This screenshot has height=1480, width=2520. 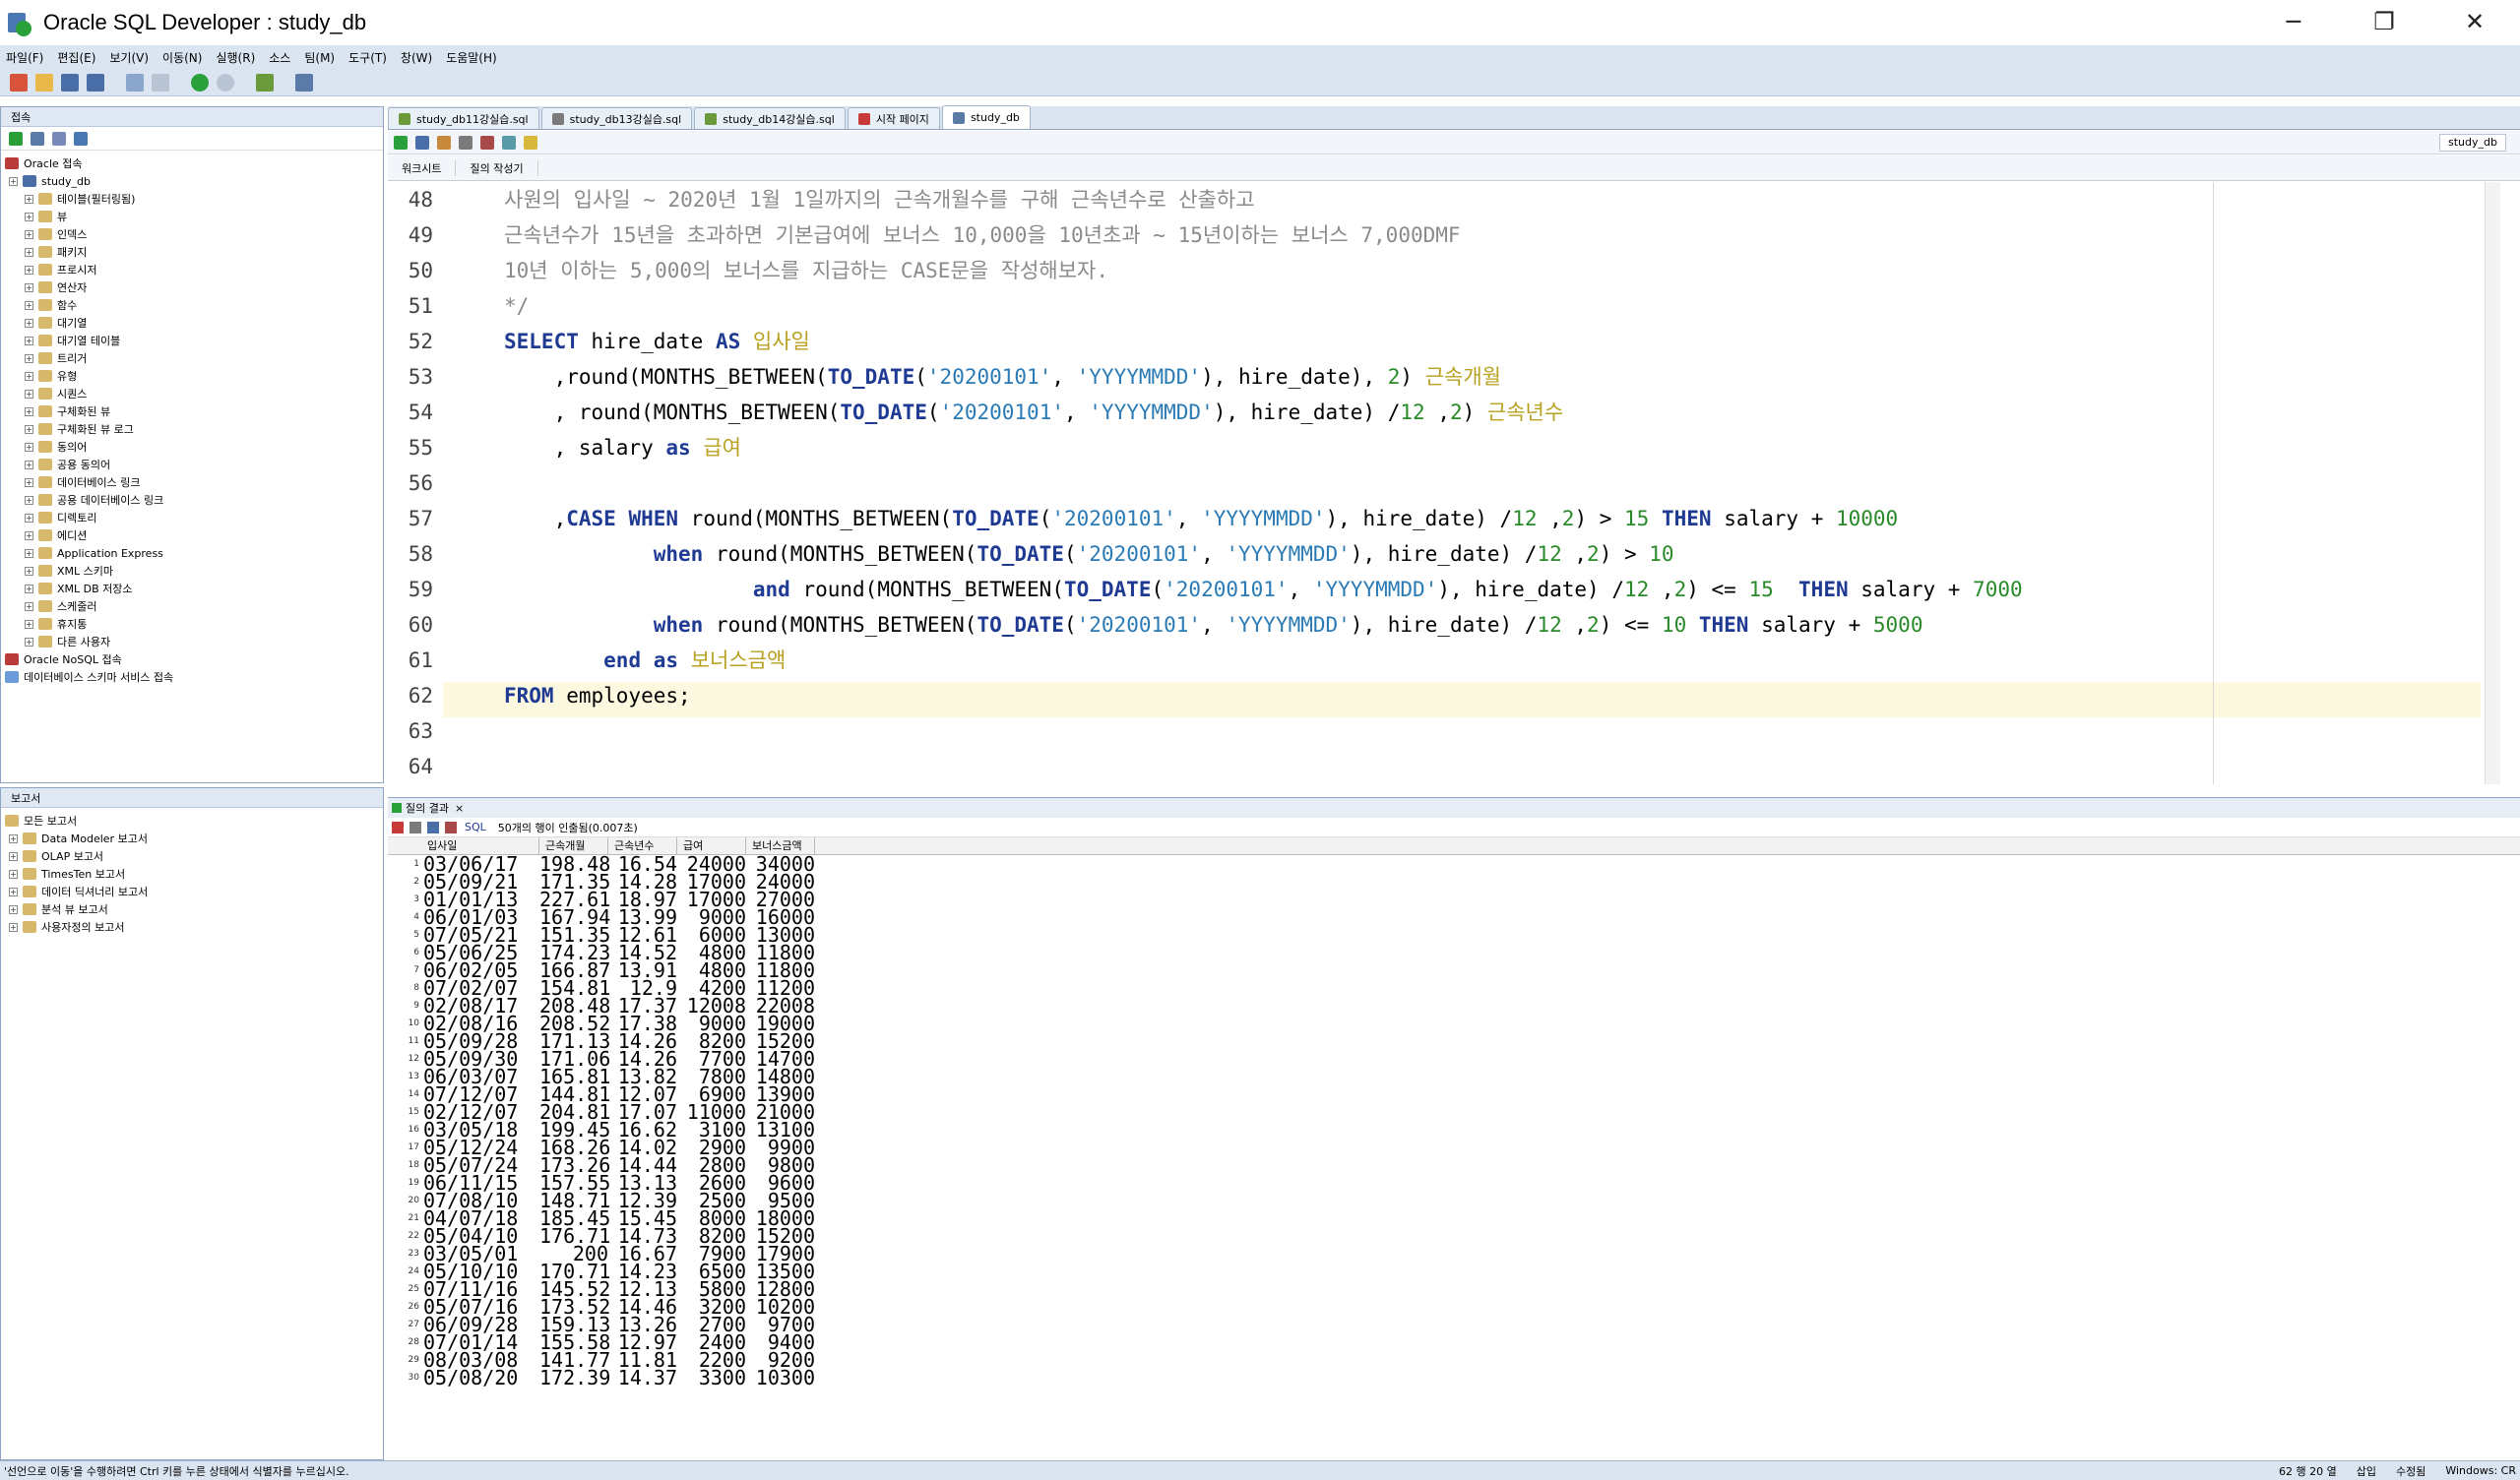 I want to click on table-row: 30 05/08/20 172.39 14.37 3300 10300, so click(x=1454, y=1377).